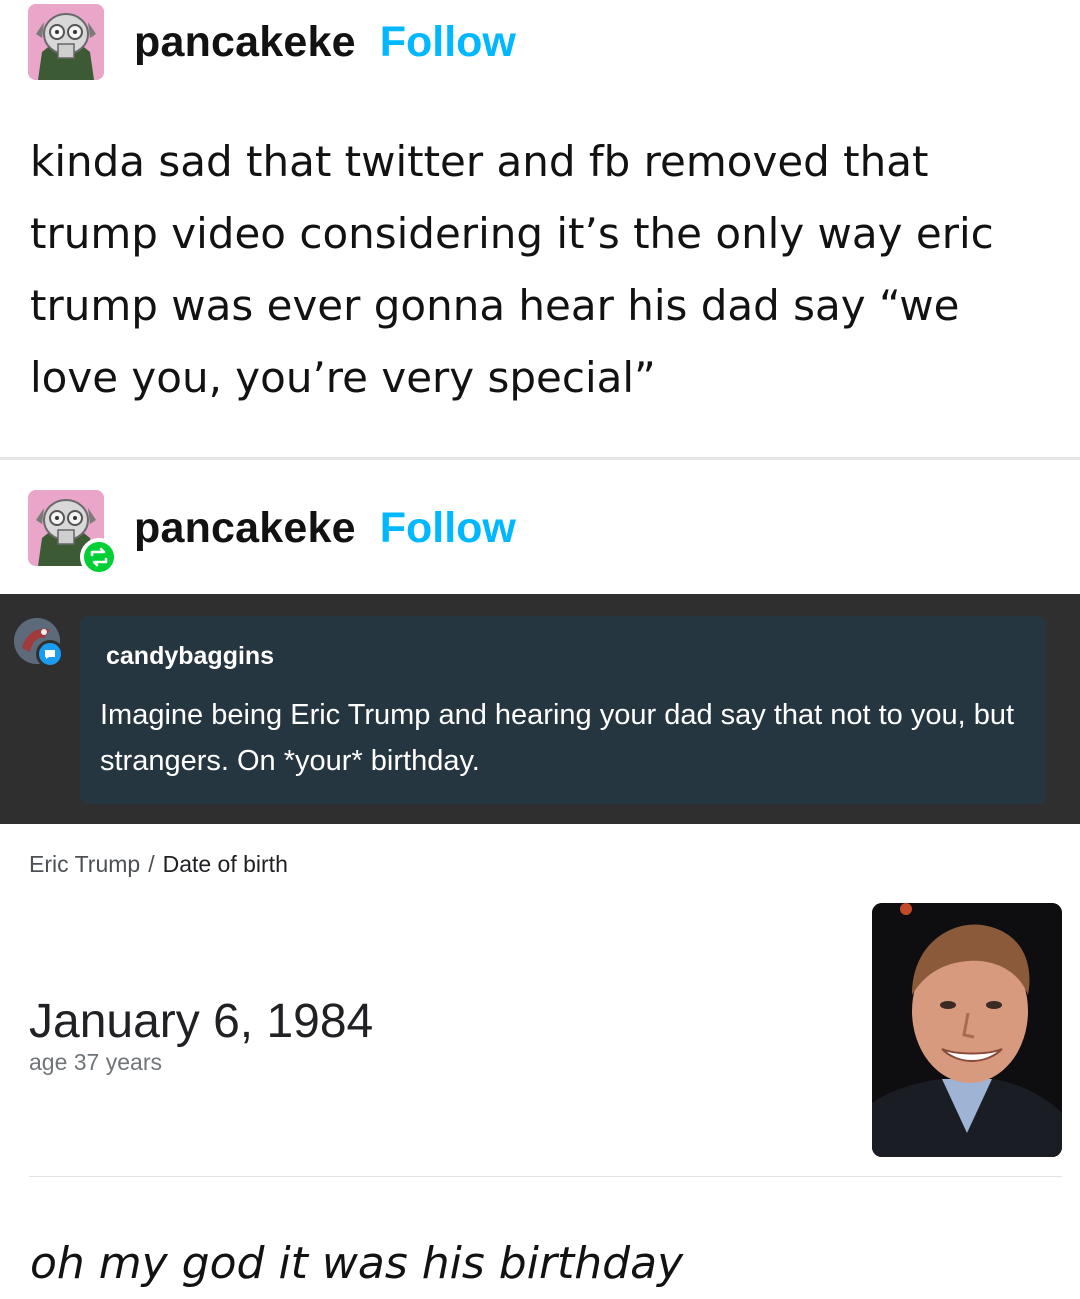  I want to click on reply-text: oh my god it was his birthday, so click(357, 1263).